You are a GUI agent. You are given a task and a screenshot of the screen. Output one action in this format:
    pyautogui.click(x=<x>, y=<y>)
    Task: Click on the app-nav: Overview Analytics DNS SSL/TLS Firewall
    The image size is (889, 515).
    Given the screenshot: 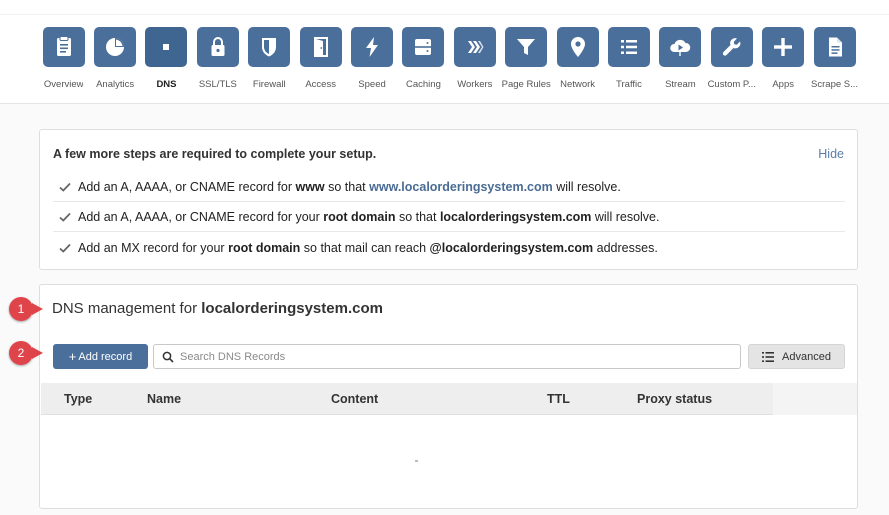 What is the action you would take?
    pyautogui.click(x=449, y=58)
    